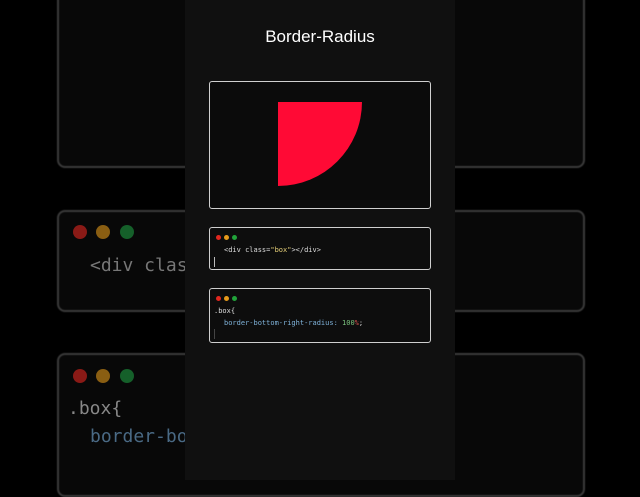  What do you see at coordinates (95, 408) in the screenshot?
I see `background-css-selector: .box{` at bounding box center [95, 408].